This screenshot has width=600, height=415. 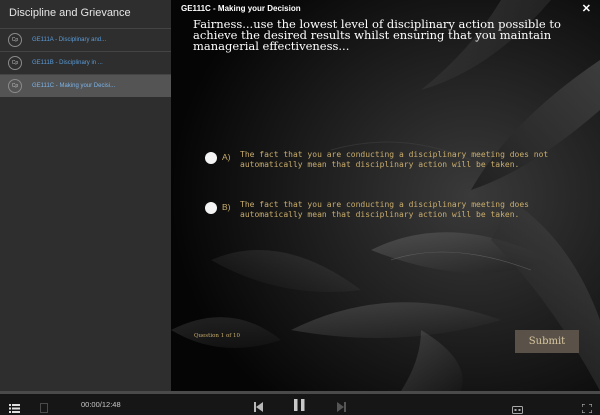 I want to click on player-controls: 00:00/12:48, so click(x=300, y=404).